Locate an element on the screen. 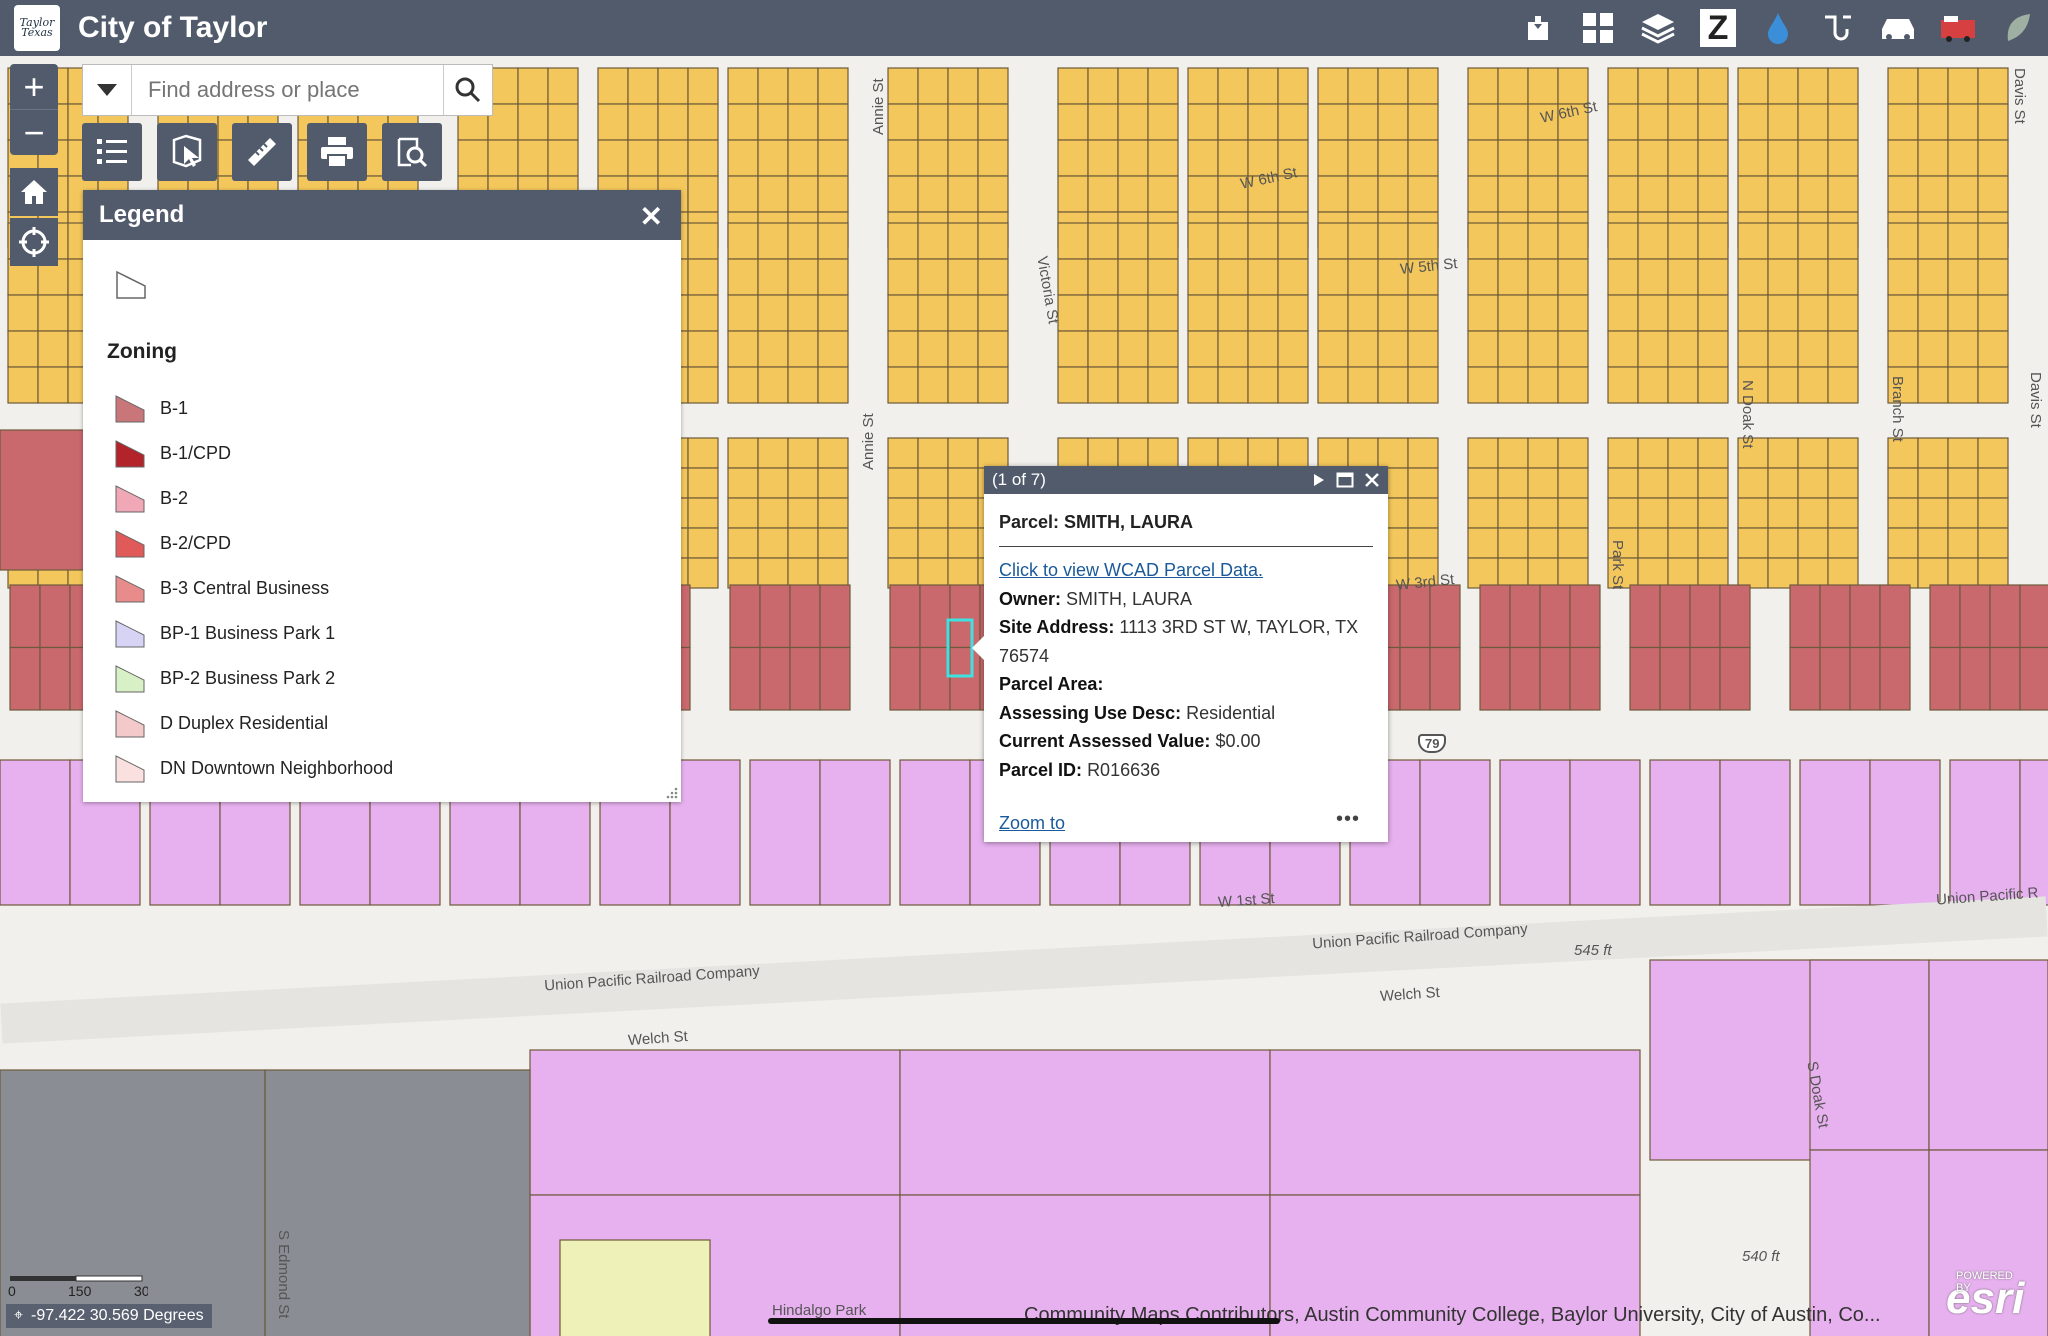  add-data-icon is located at coordinates (1538, 28).